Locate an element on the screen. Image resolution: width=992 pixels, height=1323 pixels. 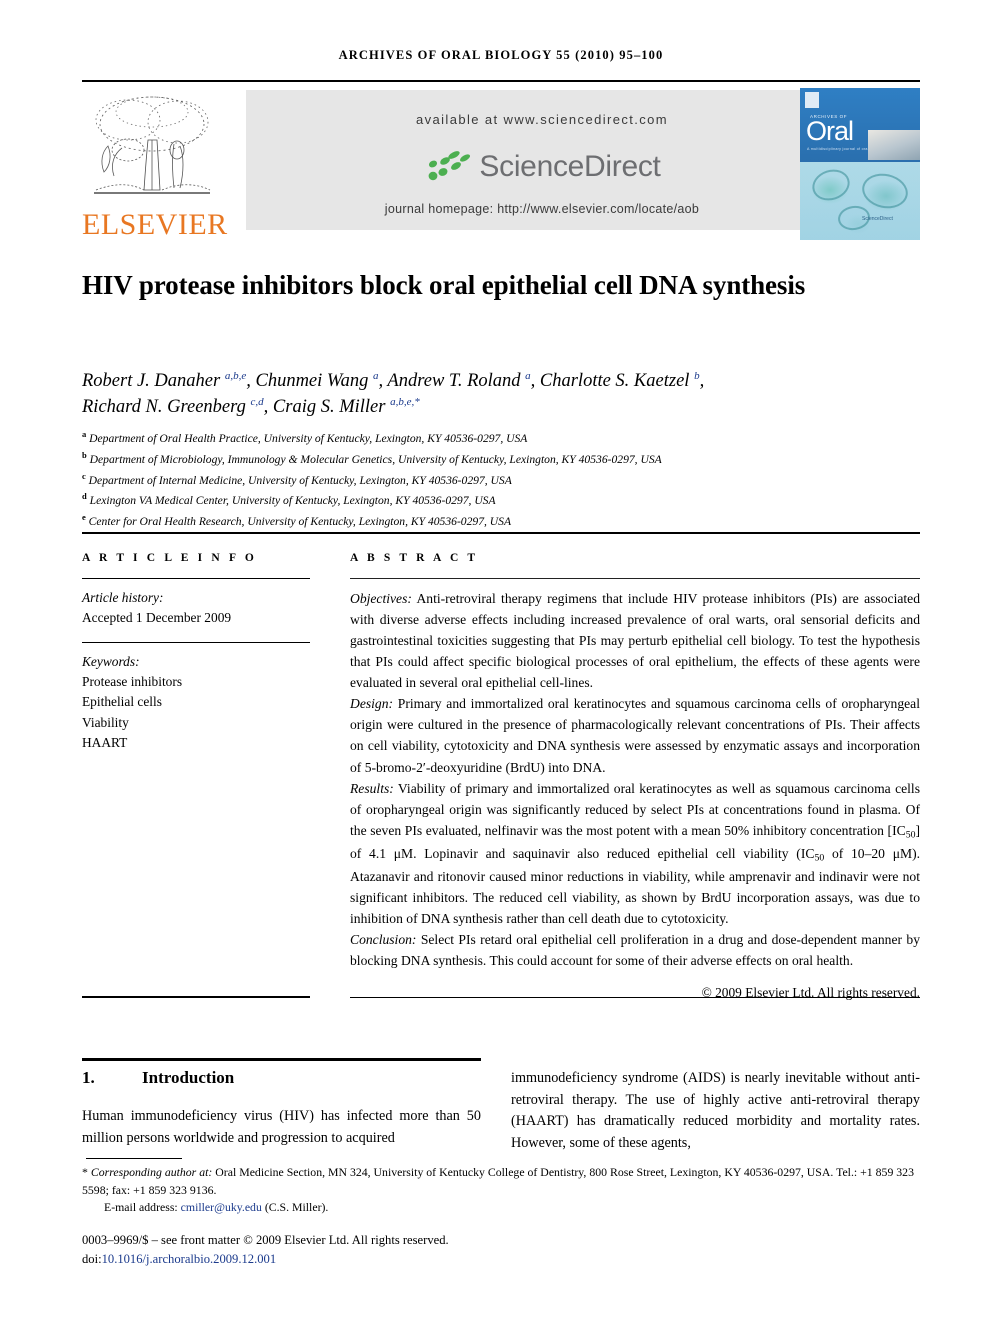
article-info-column: A R T I C L E I N F O Article history is located at coordinates (196, 652).